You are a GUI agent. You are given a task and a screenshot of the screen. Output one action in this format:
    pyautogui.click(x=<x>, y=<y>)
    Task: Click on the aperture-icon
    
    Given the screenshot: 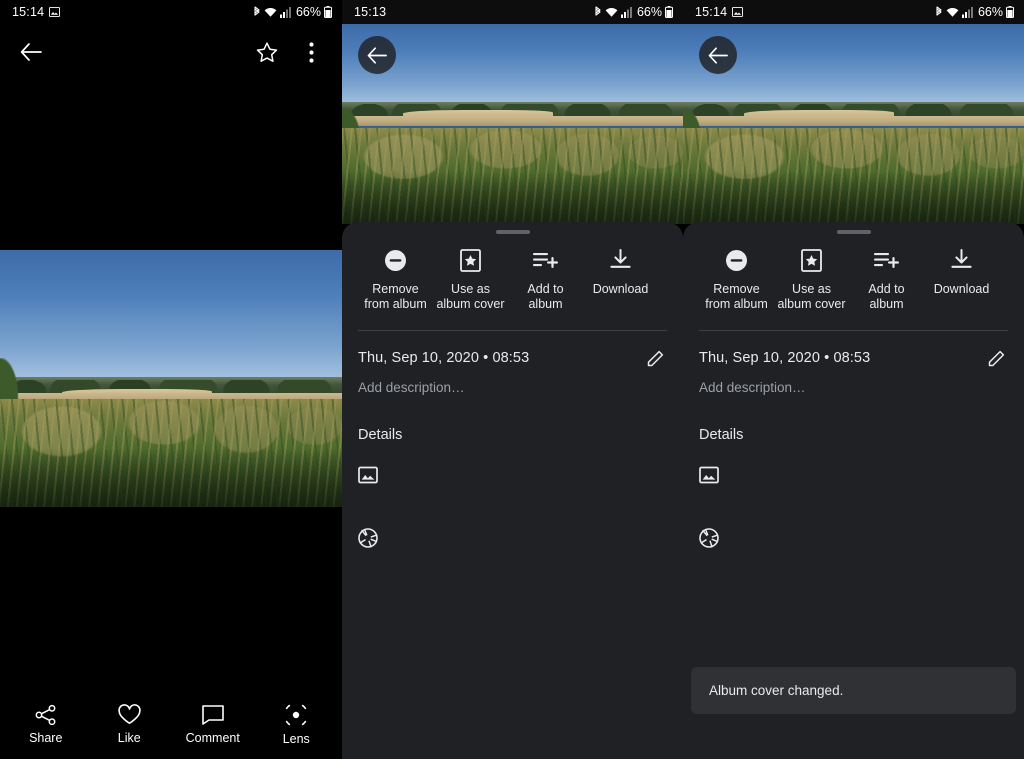 What is the action you would take?
    pyautogui.click(x=709, y=538)
    